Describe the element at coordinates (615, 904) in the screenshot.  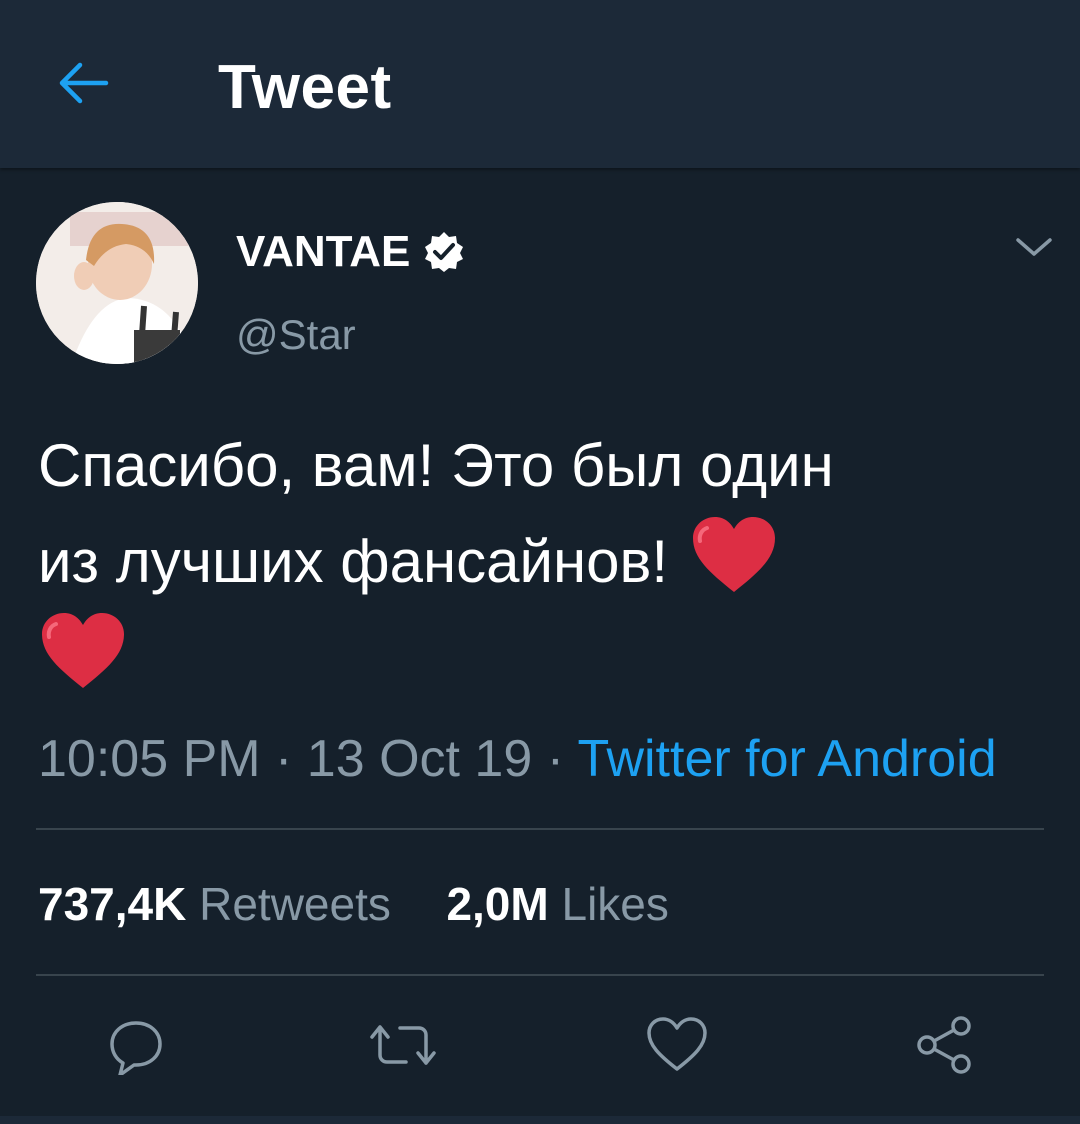
I see `likes-label: Likes` at that location.